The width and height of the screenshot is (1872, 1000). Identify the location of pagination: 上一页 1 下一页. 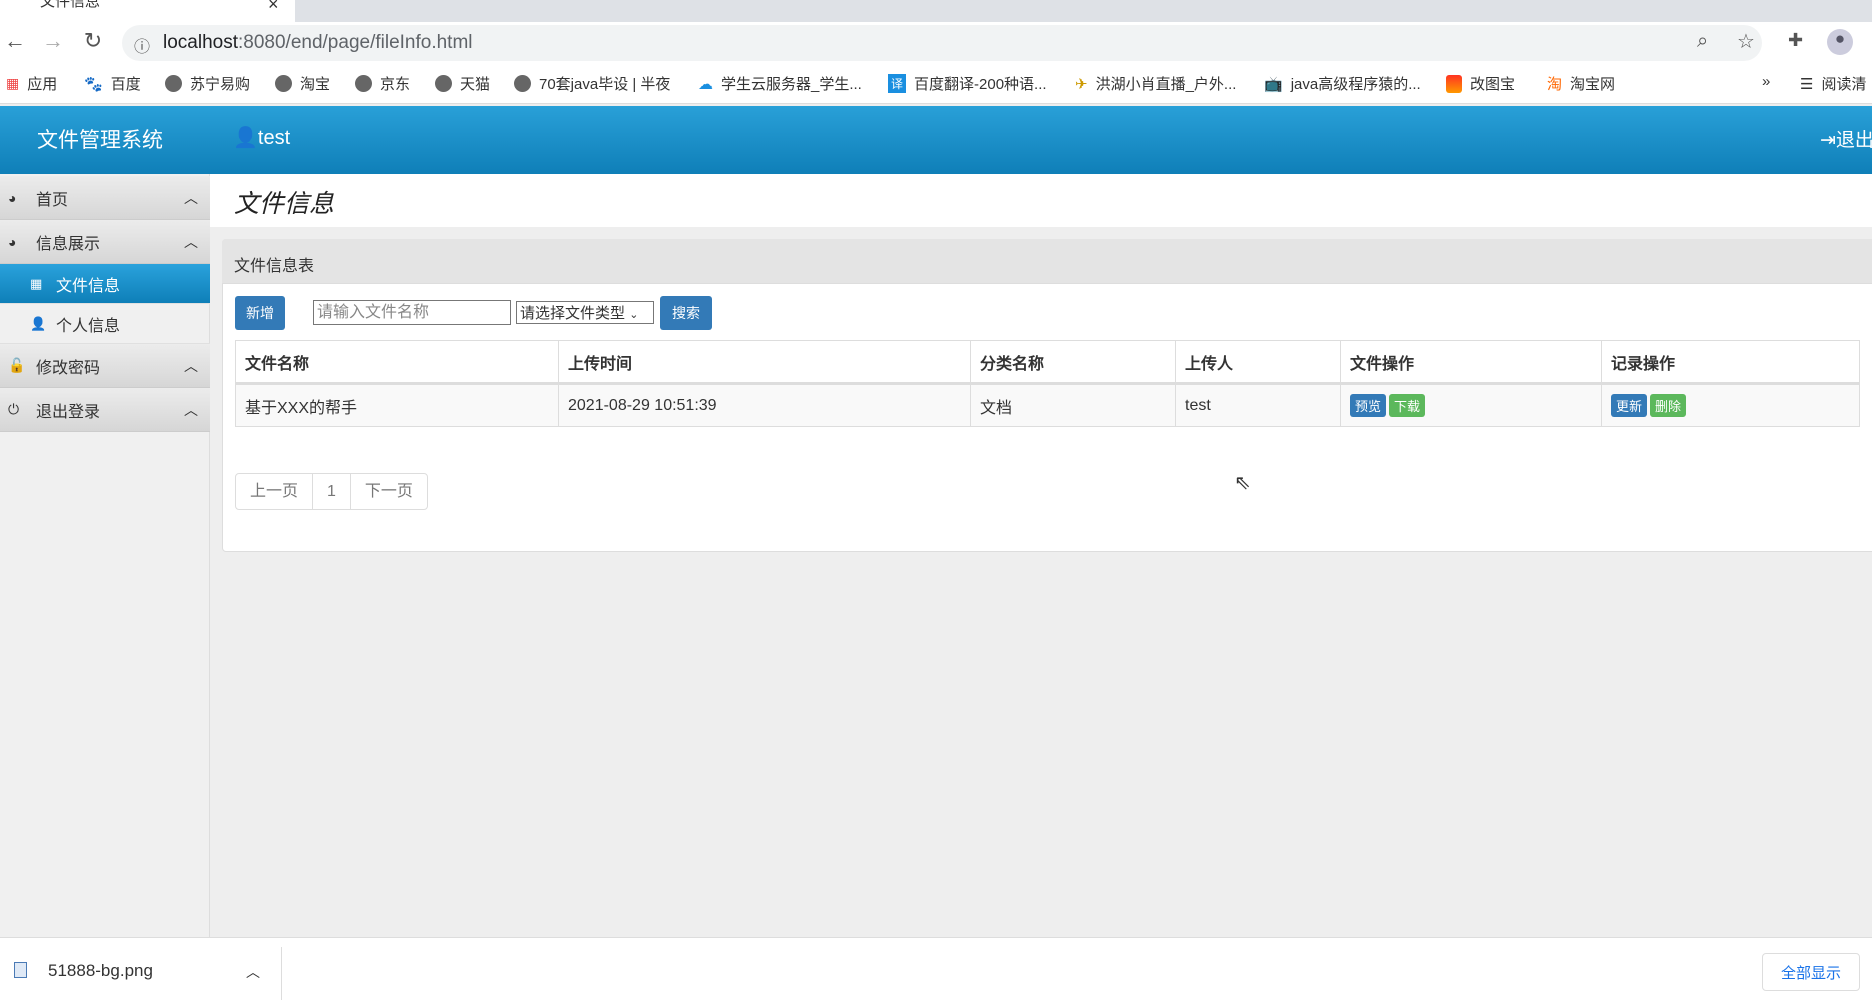
(331, 491).